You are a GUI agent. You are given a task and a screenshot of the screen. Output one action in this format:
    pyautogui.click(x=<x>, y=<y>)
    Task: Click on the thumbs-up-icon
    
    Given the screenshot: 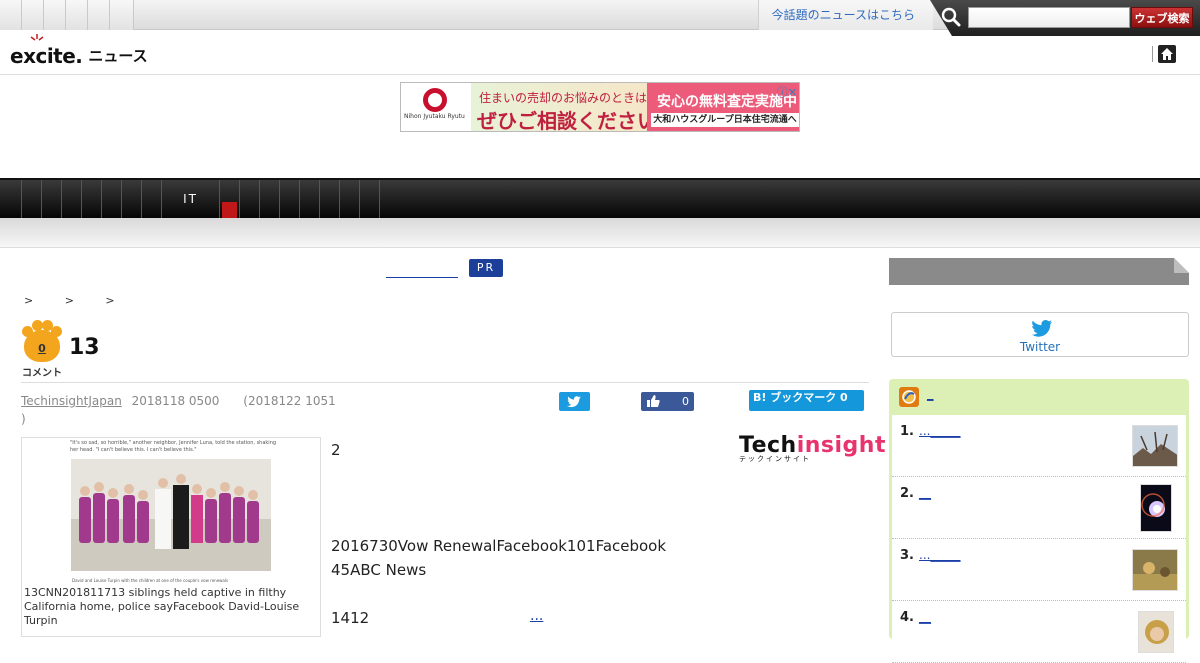 What is the action you would take?
    pyautogui.click(x=653, y=401)
    